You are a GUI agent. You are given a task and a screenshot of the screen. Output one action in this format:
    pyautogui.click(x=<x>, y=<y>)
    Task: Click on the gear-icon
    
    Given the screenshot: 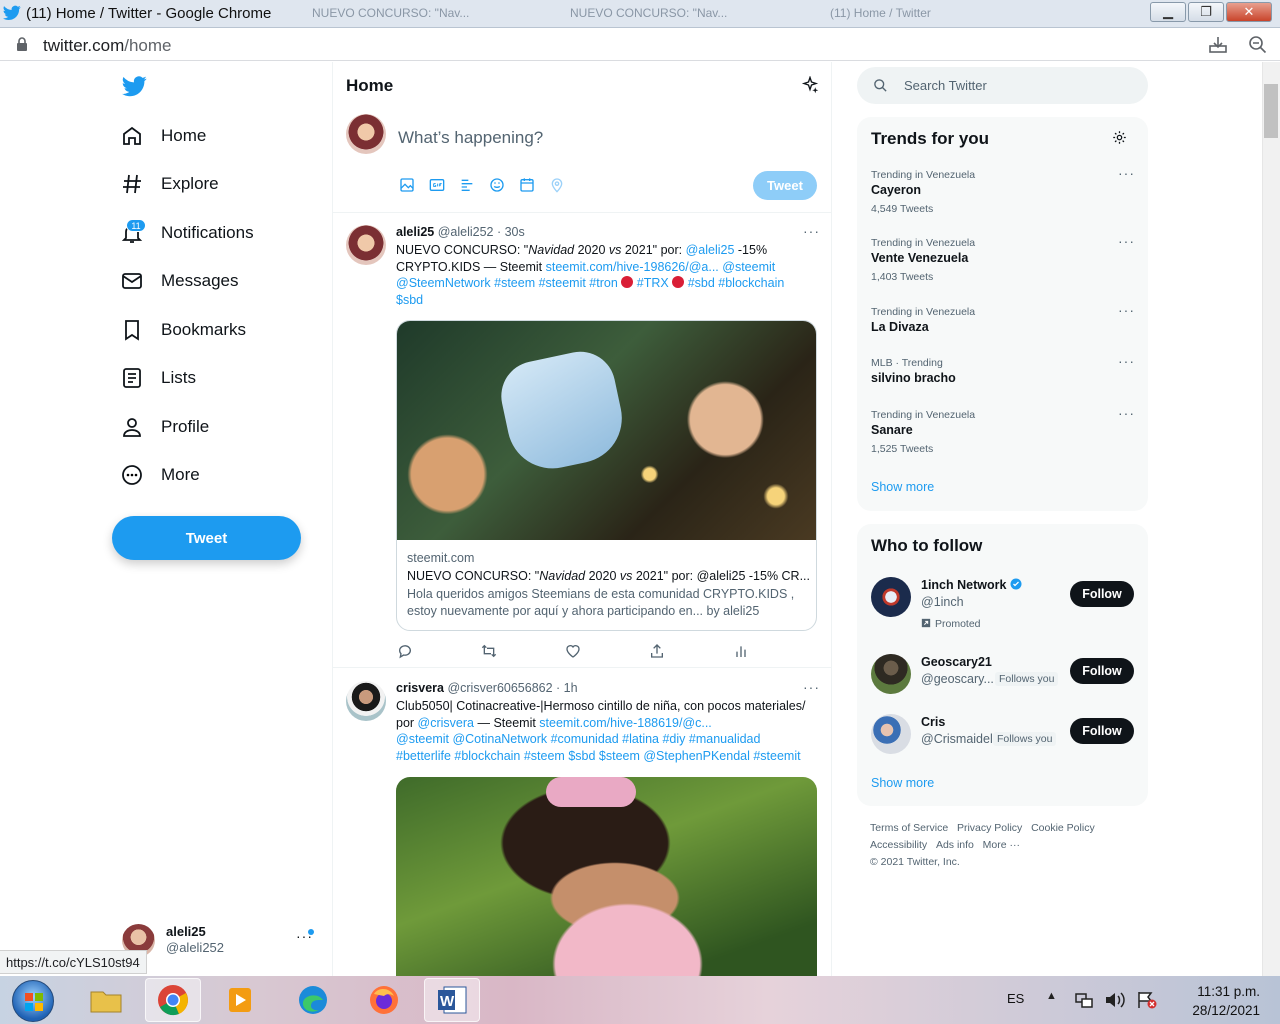 What is the action you would take?
    pyautogui.click(x=1119, y=137)
    